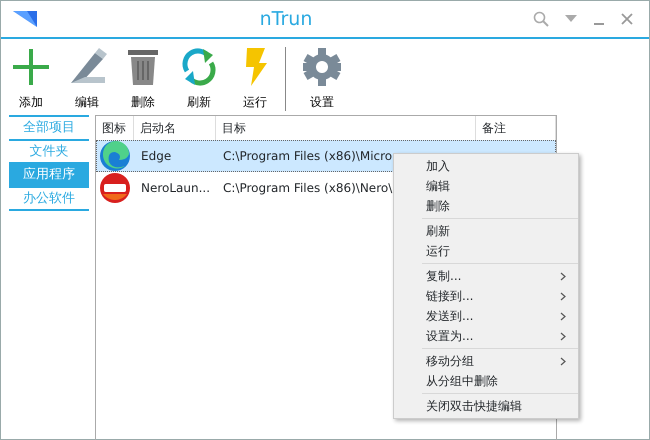 This screenshot has width=650, height=440. I want to click on toolbar-button: 添加, so click(31, 79).